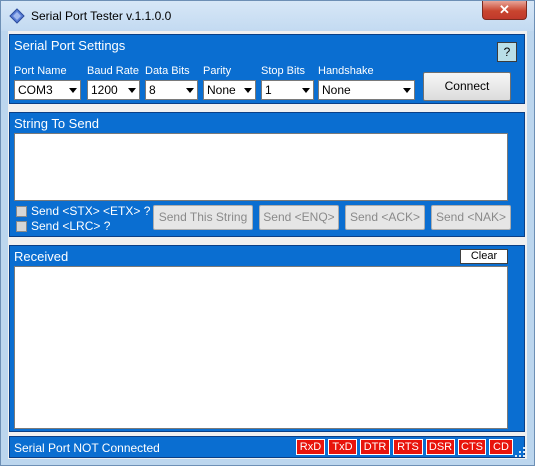 The image size is (535, 466). Describe the element at coordinates (167, 71) in the screenshot. I see `data-bits-label: Data Bits` at that location.